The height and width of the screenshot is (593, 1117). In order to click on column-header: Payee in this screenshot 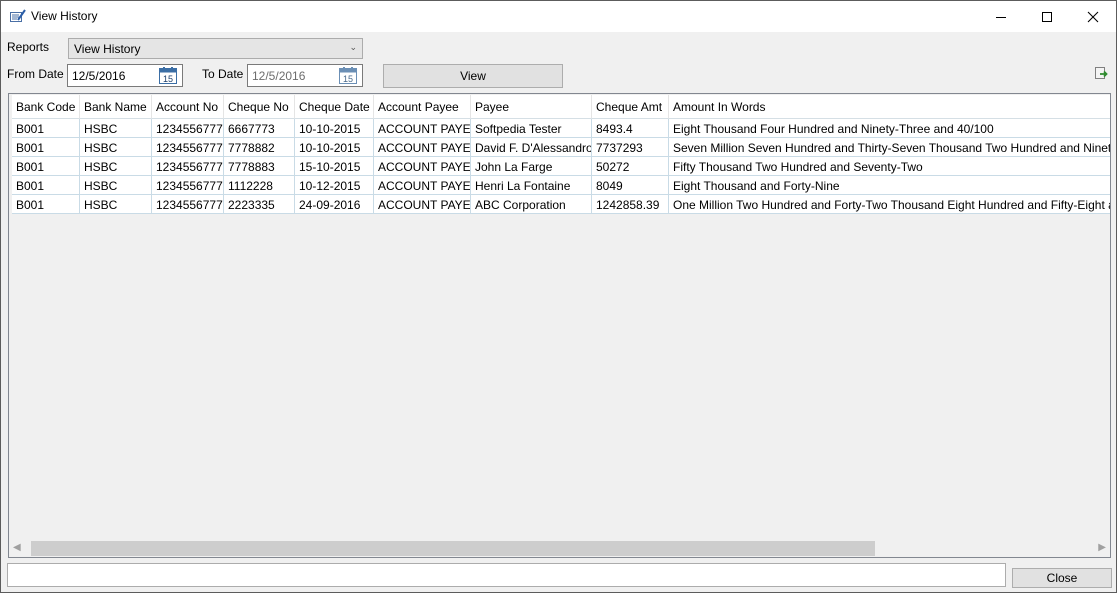, I will do `click(531, 107)`.